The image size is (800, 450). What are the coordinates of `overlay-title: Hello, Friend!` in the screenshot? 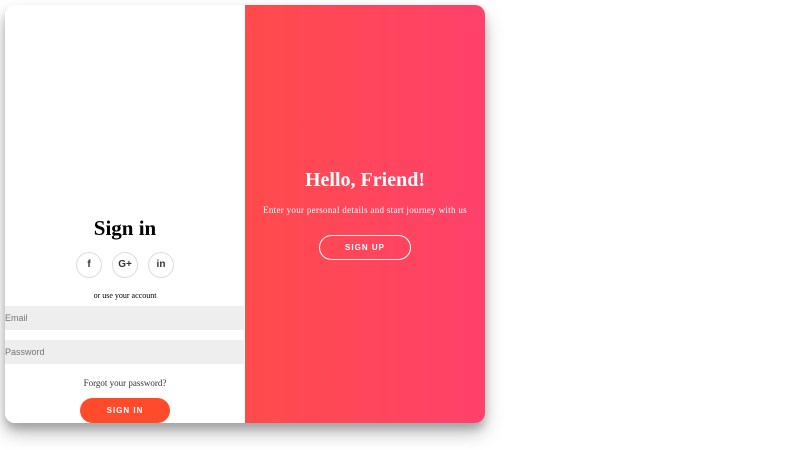 It's located at (365, 180).